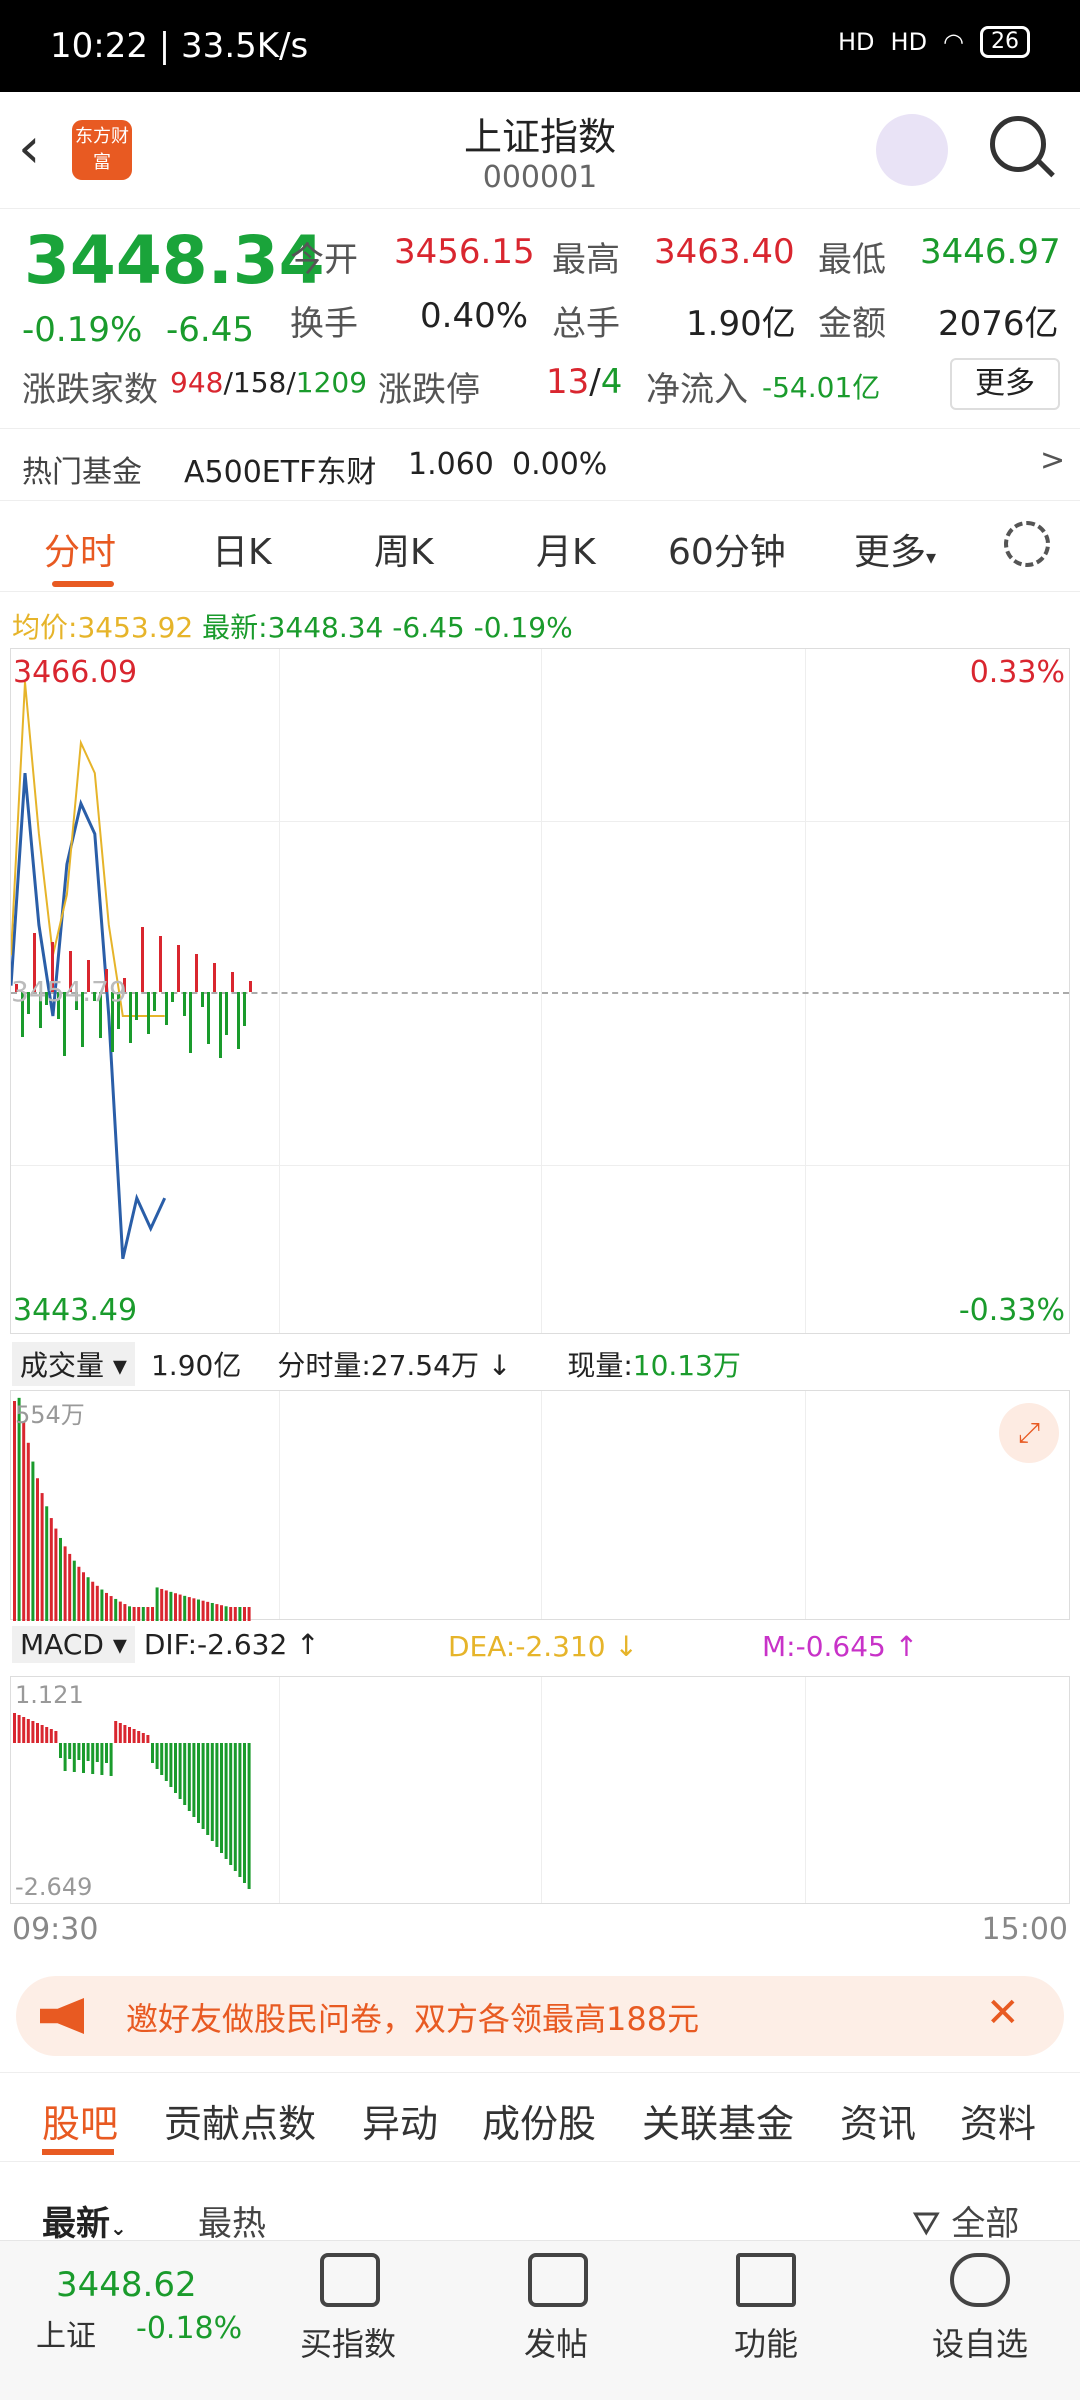 The height and width of the screenshot is (2400, 1080). What do you see at coordinates (1027, 544) in the screenshot?
I see `gear-icon` at bounding box center [1027, 544].